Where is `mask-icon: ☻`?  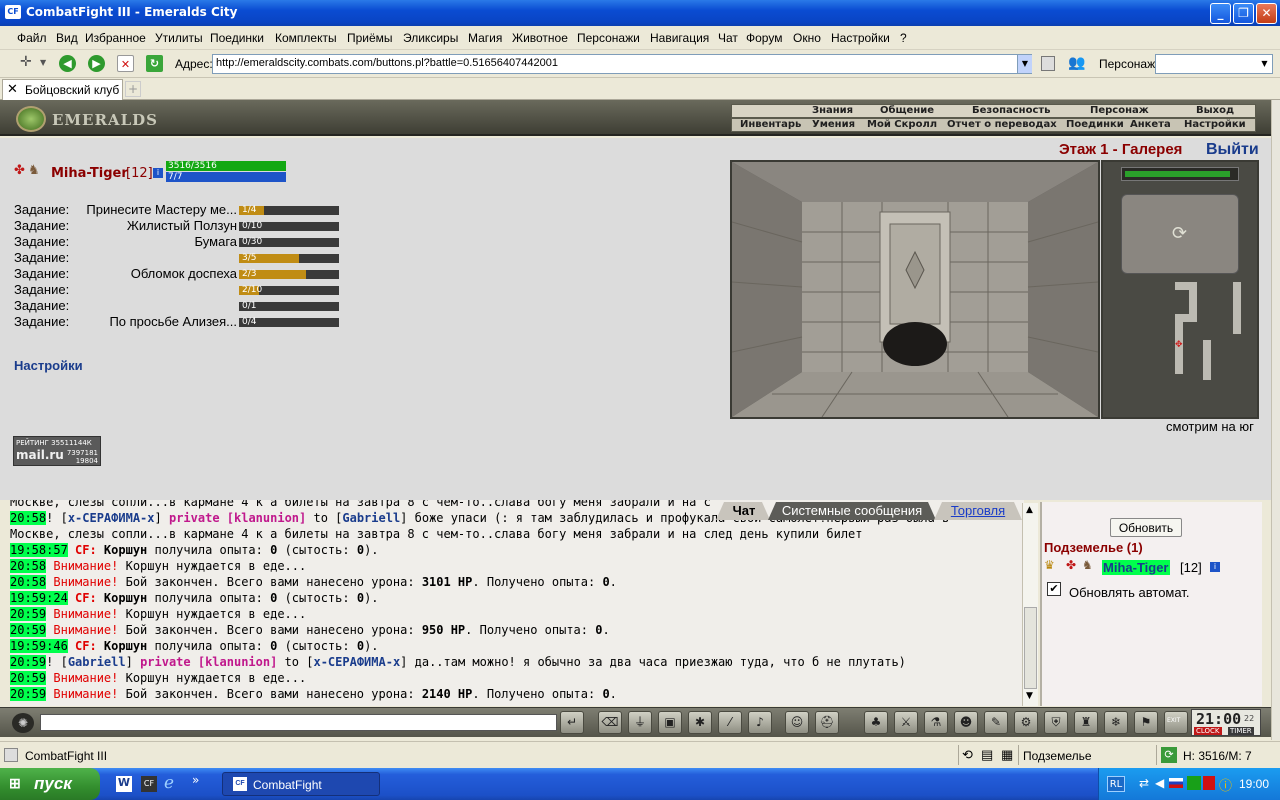
mask-icon: ☻ is located at coordinates (966, 722).